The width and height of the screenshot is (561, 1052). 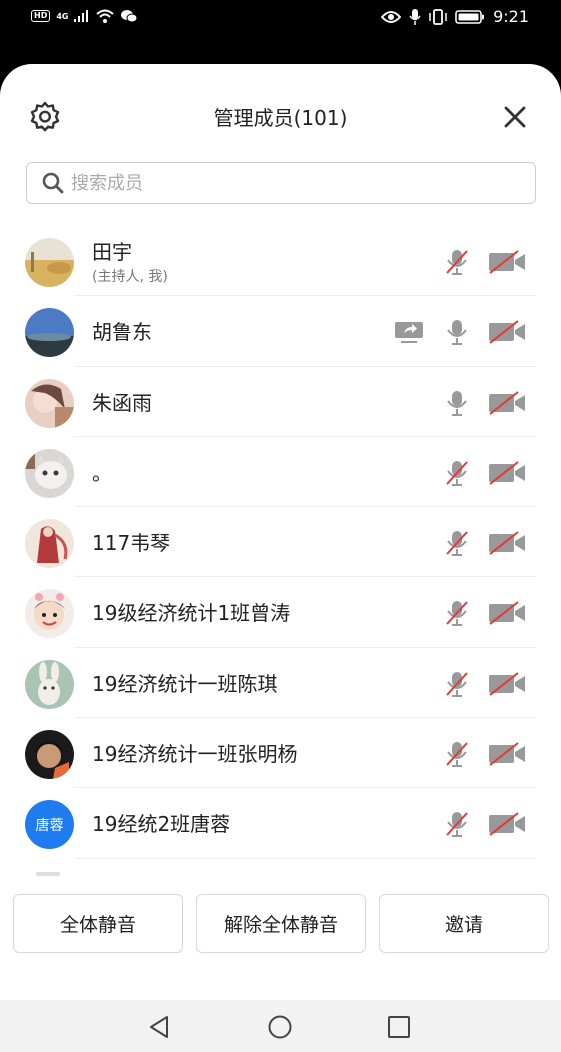 I want to click on member-name: 。, so click(x=102, y=472).